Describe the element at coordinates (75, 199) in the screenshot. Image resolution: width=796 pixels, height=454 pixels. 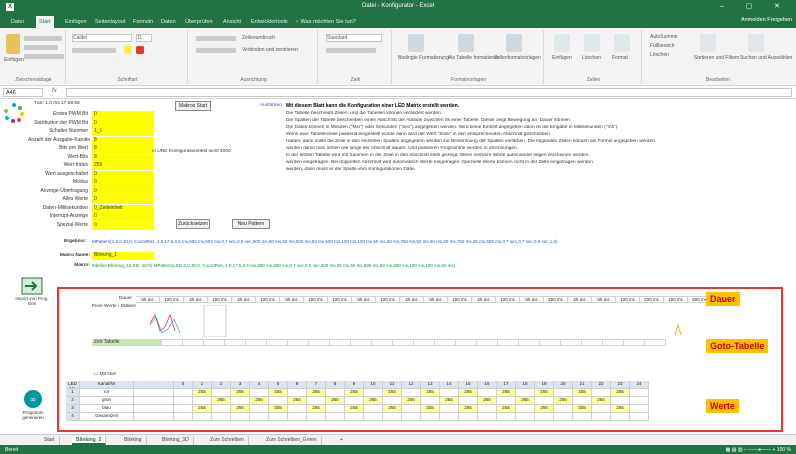
I see `param-label: Alles Werte` at that location.